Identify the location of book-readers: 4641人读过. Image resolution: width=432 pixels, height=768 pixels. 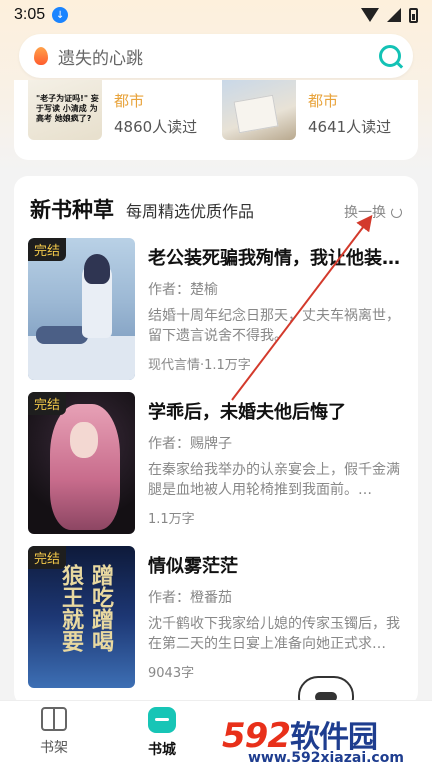
(350, 127).